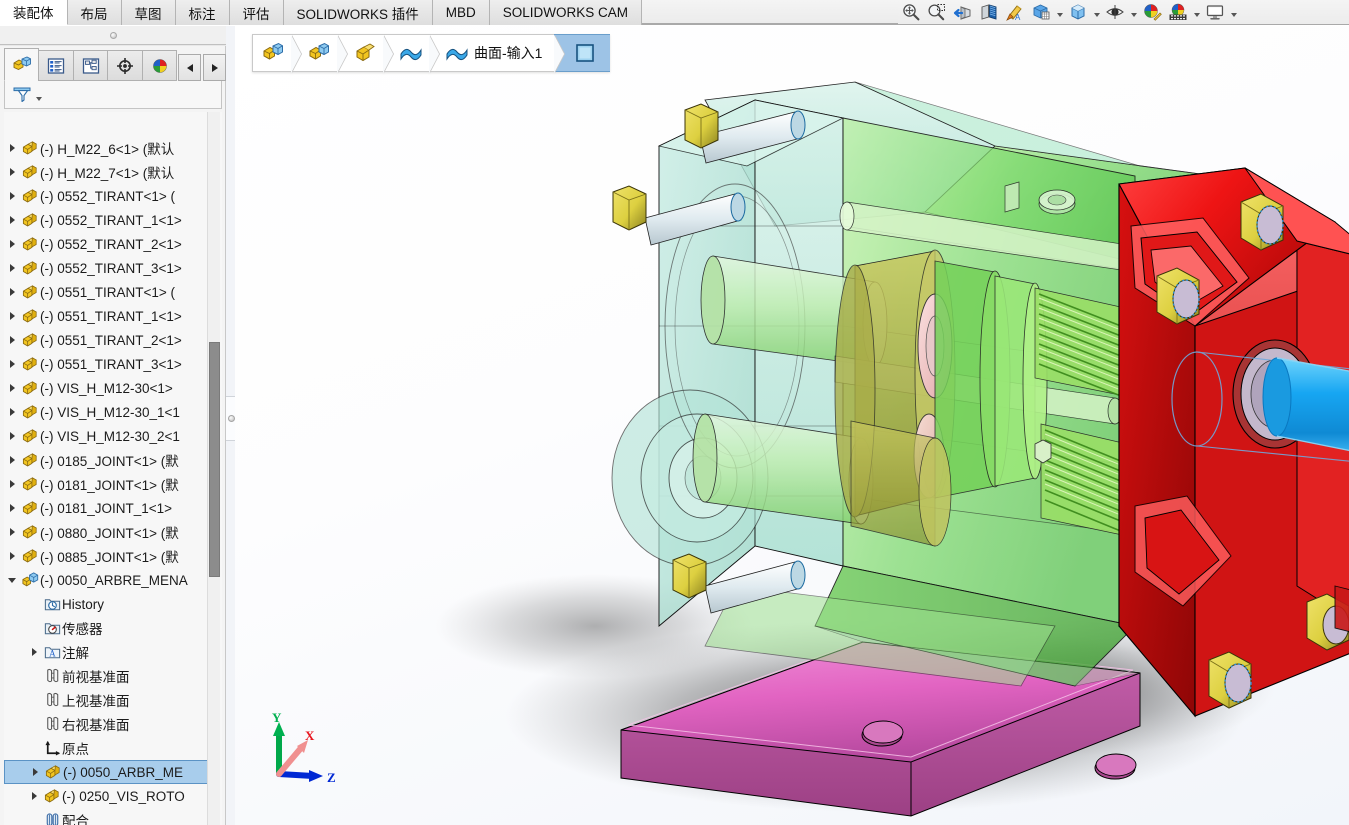  What do you see at coordinates (106, 412) in the screenshot?
I see `tree-item: (-) VIS_H_M12-30_1<1` at bounding box center [106, 412].